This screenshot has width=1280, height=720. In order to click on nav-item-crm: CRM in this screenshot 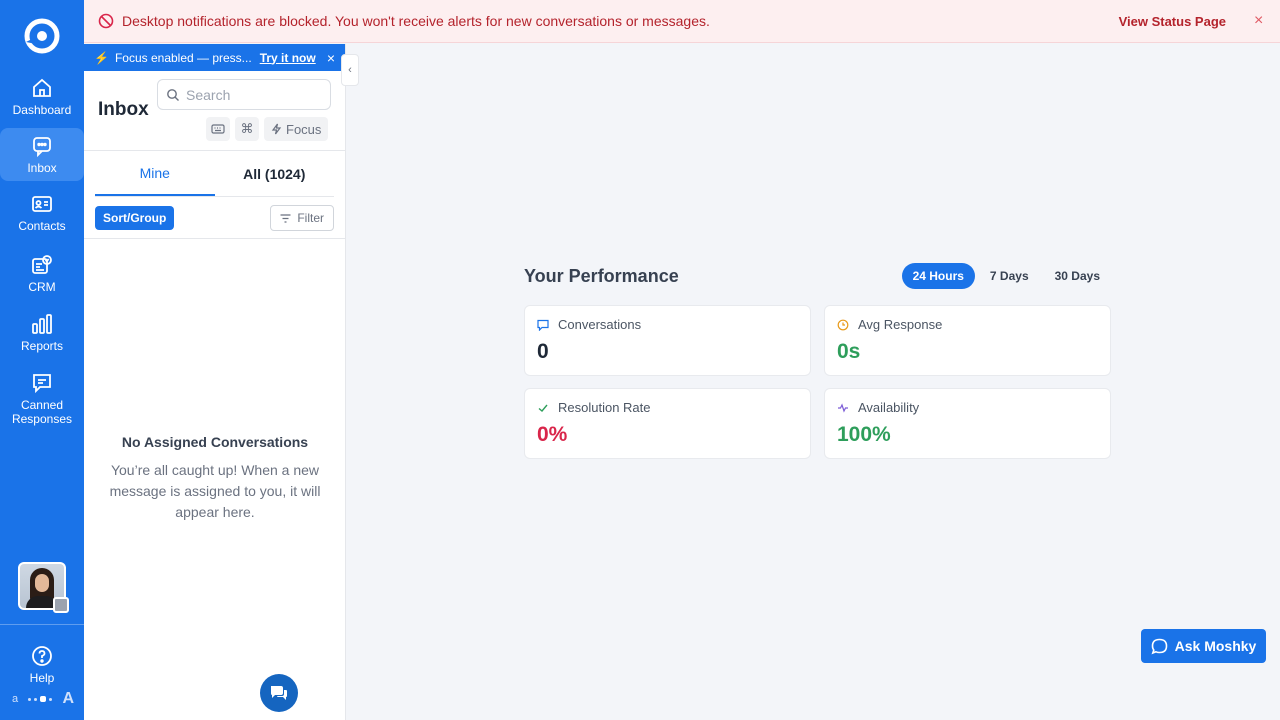, I will do `click(42, 273)`.